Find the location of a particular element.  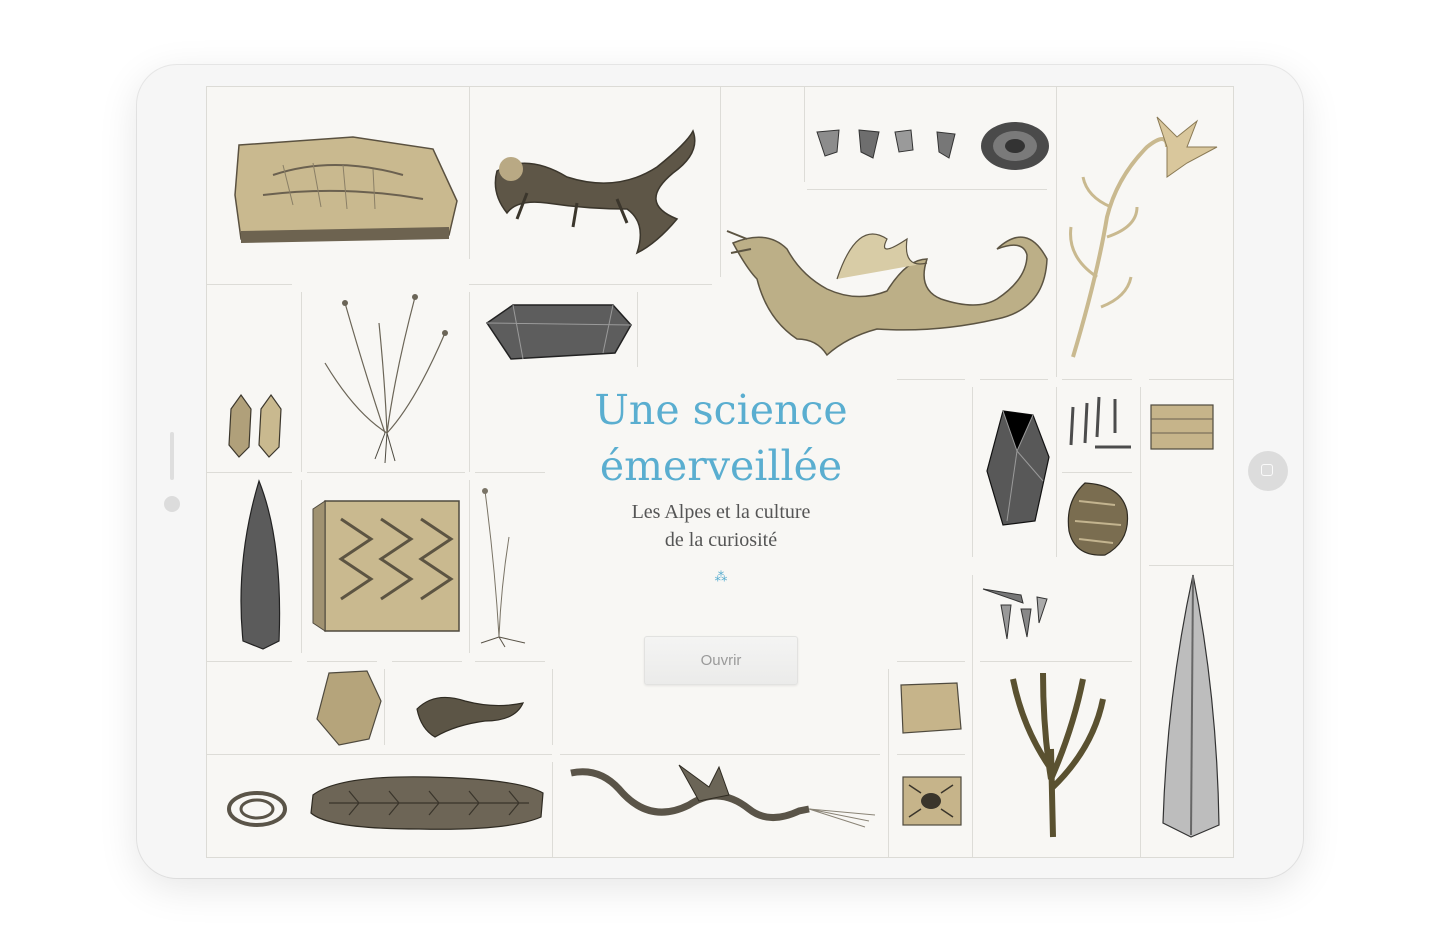

winged-serpent-illustration is located at coordinates (723, 796).